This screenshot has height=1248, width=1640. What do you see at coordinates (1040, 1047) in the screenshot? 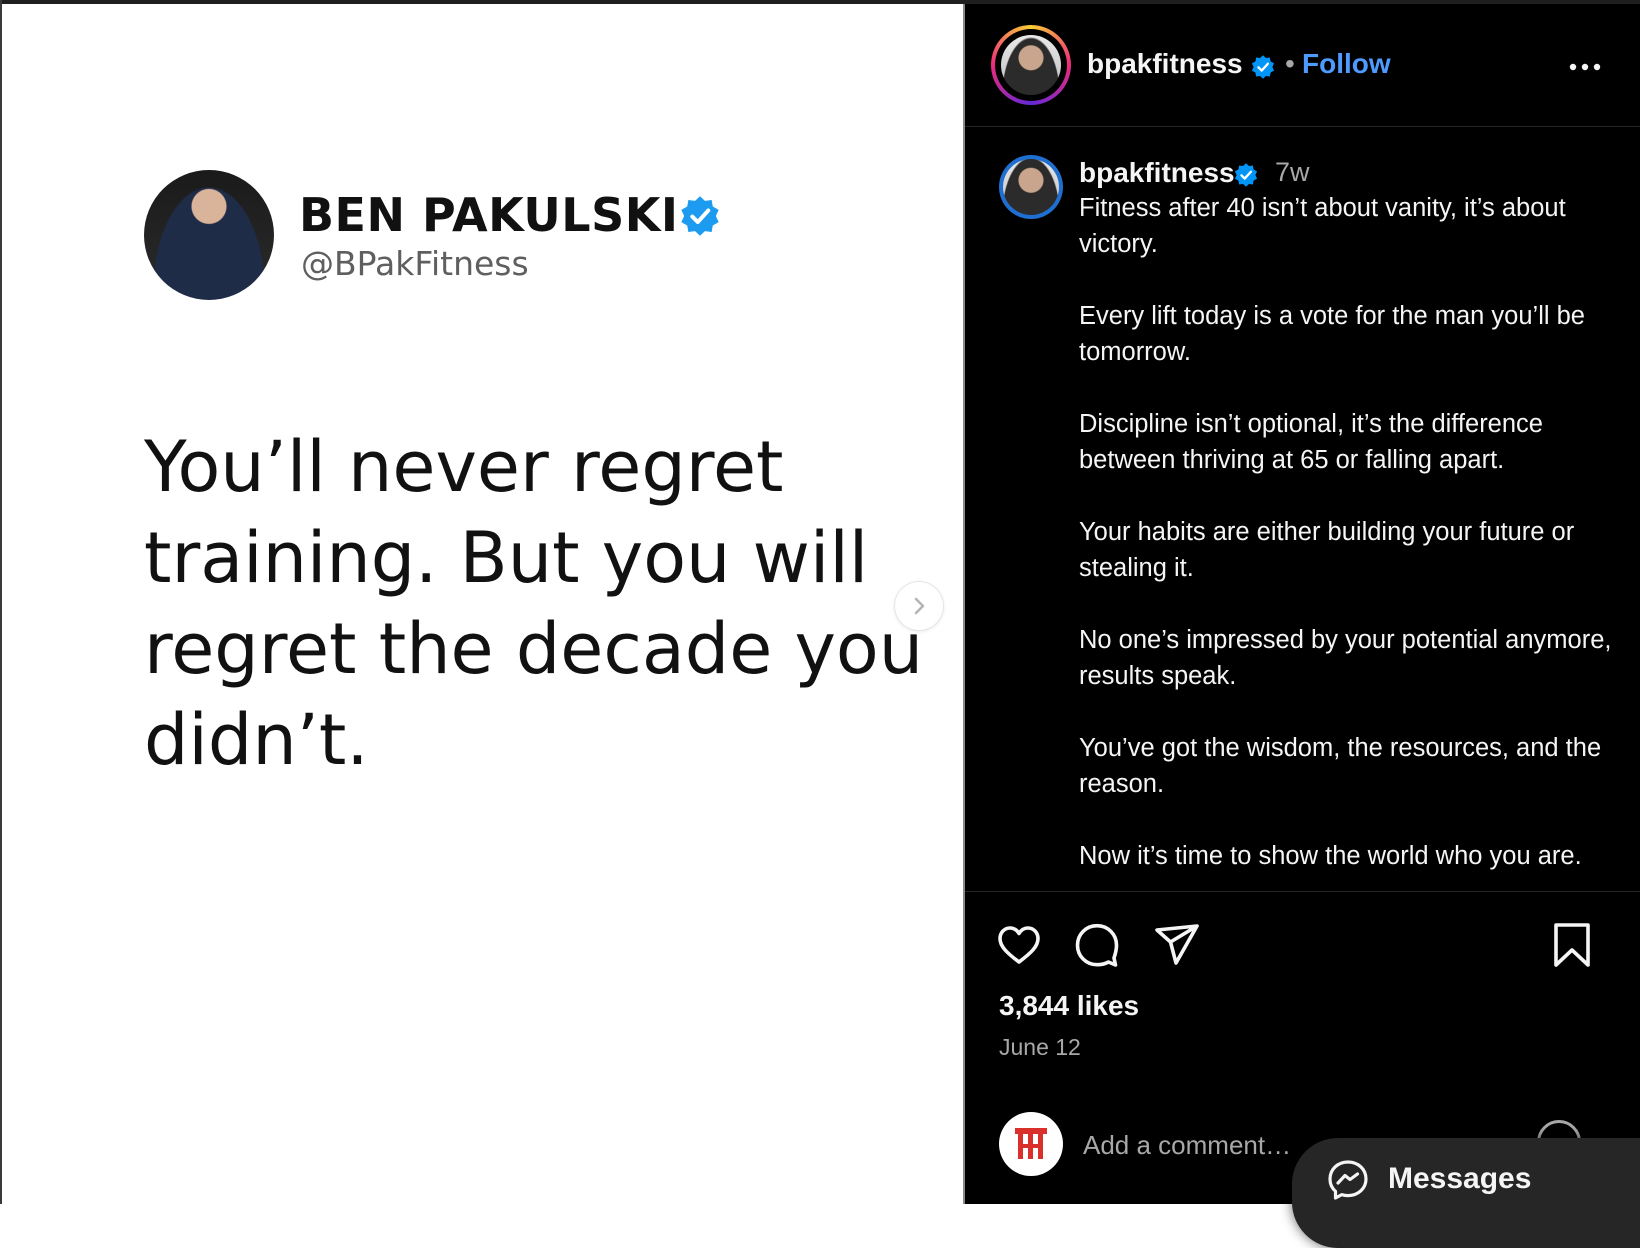
I see `post-date: June 12` at bounding box center [1040, 1047].